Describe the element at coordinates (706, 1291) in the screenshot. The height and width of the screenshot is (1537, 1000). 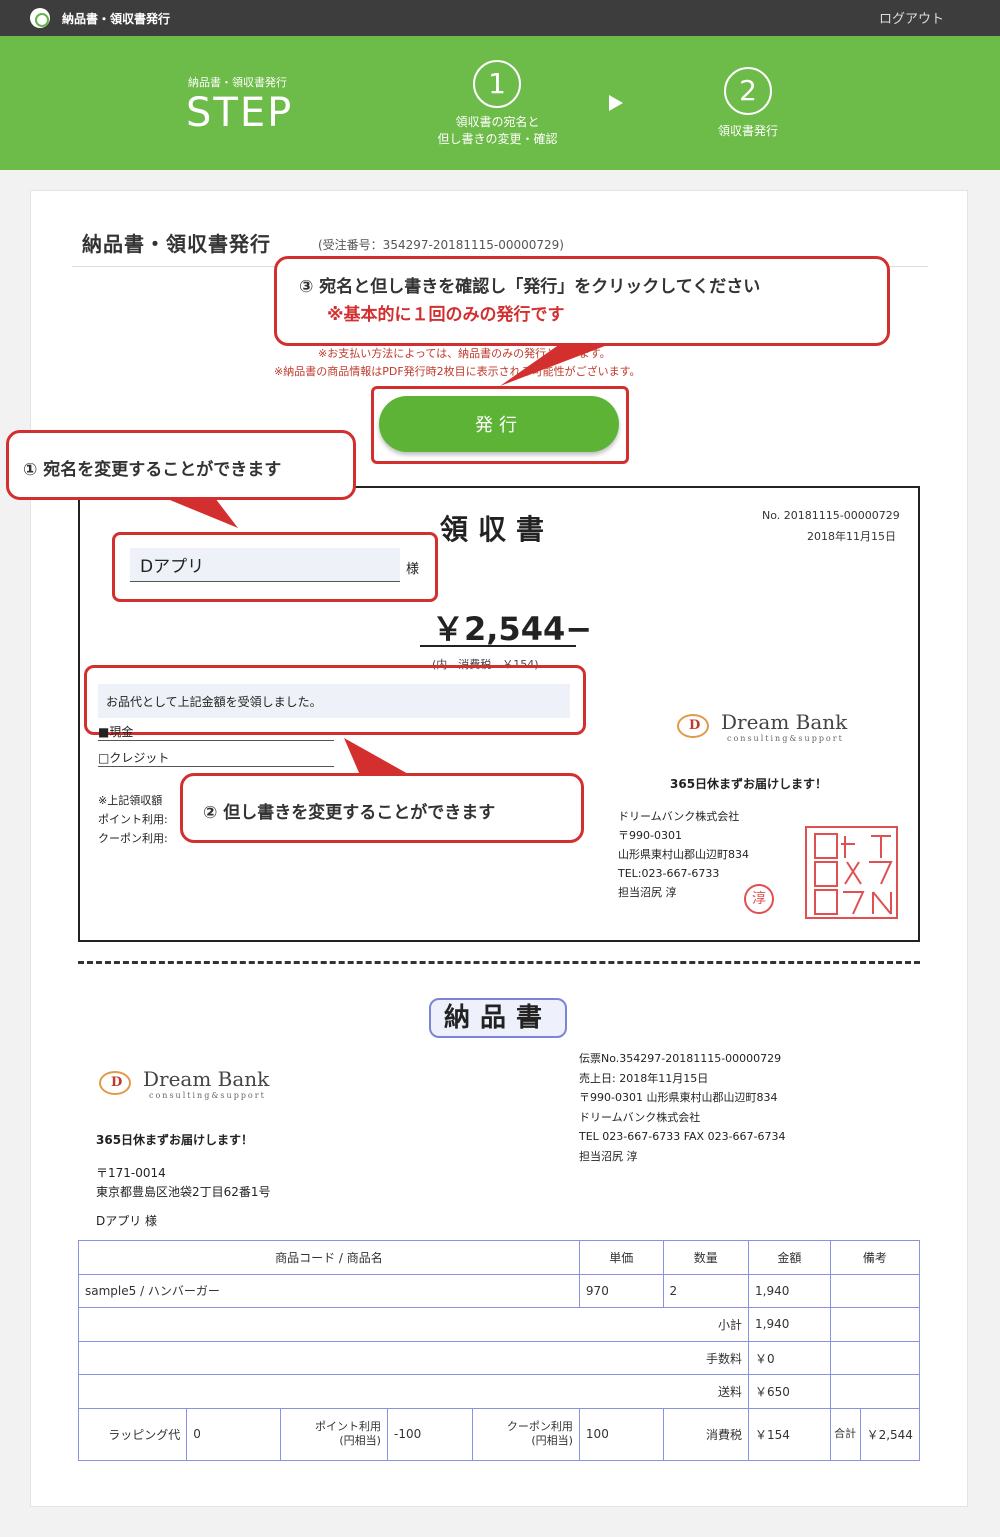
I see `row-qty: 2` at that location.